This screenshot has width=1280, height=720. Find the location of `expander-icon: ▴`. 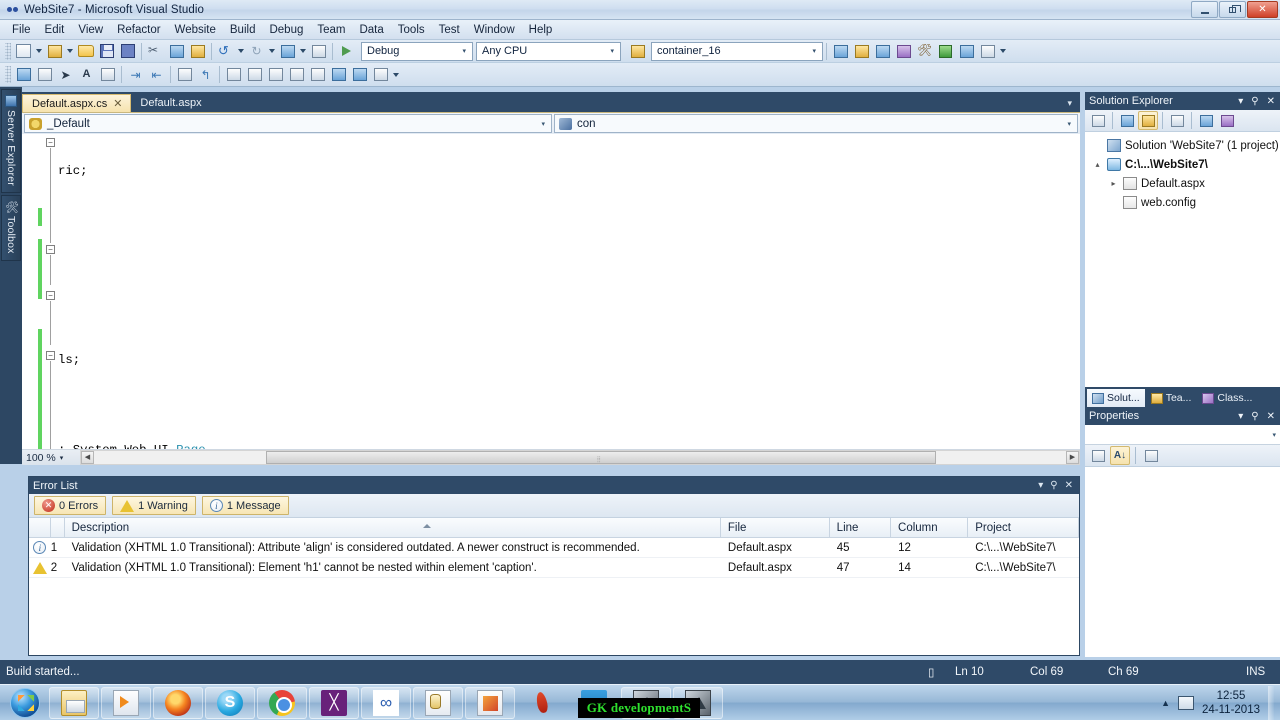

expander-icon: ▴ is located at coordinates (1097, 164).